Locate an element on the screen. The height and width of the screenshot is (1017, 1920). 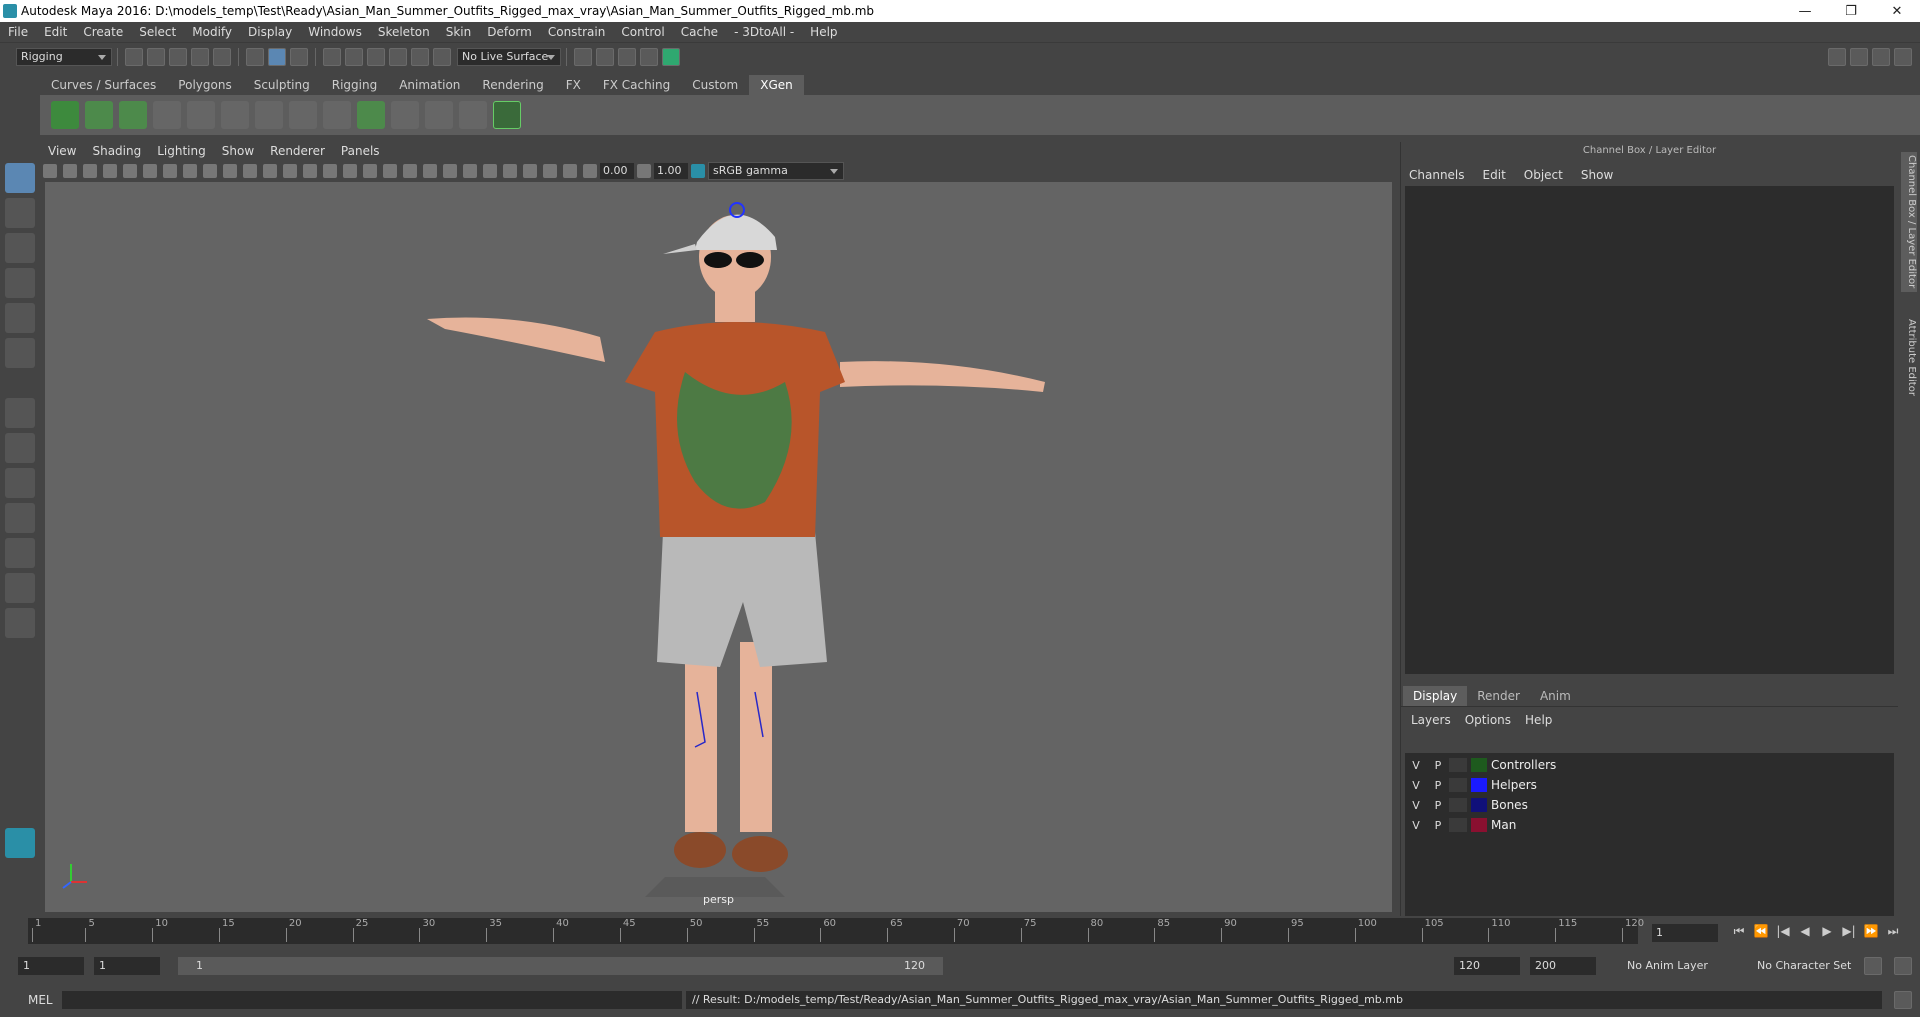
anim-preferences-icon is located at coordinates (1903, 966).